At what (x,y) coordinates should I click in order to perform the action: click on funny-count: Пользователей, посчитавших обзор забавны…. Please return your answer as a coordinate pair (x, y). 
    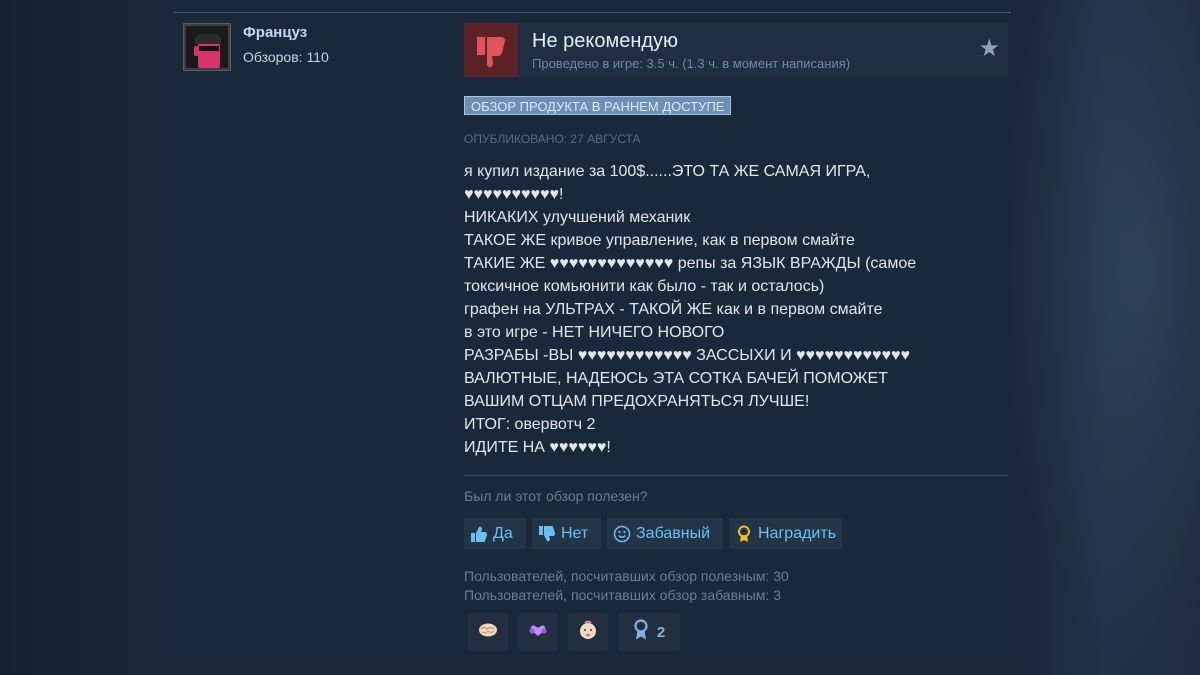
    Looking at the image, I should click on (623, 595).